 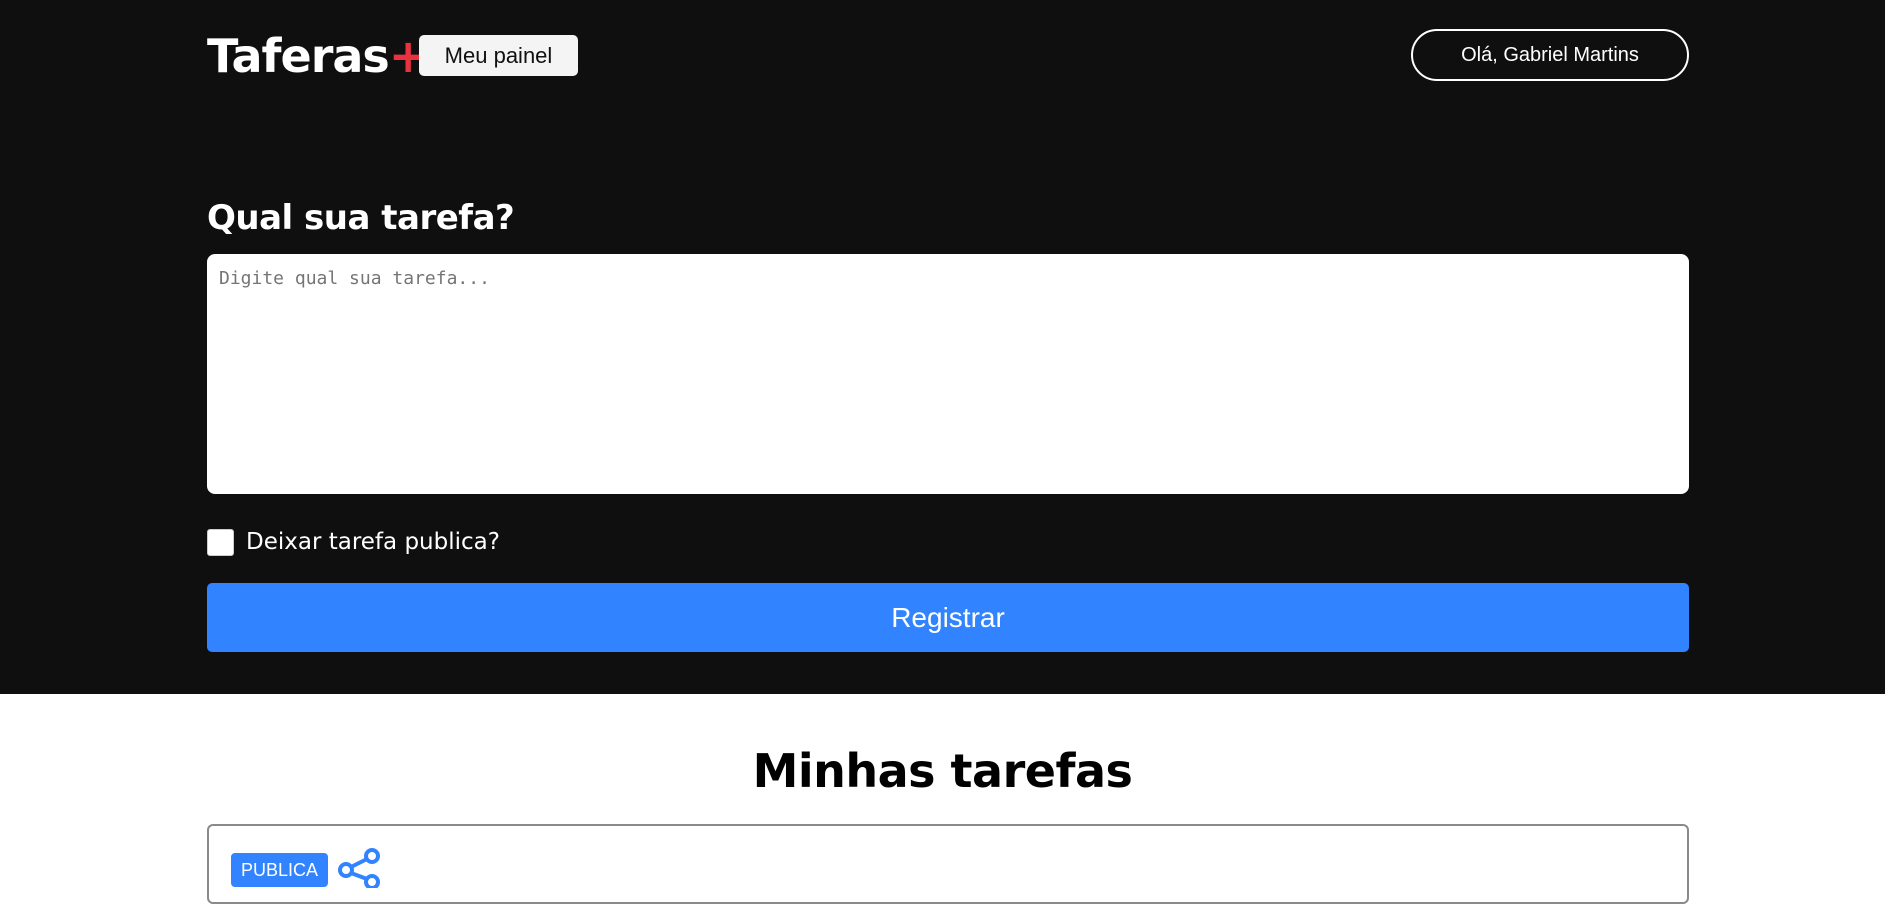 I want to click on public-task-label: Deixar tarefa publica?, so click(x=373, y=542).